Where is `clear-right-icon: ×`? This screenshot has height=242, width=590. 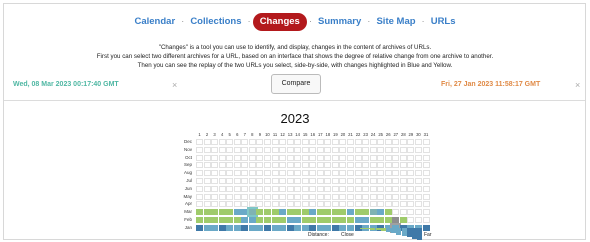 clear-right-icon: × is located at coordinates (577, 85).